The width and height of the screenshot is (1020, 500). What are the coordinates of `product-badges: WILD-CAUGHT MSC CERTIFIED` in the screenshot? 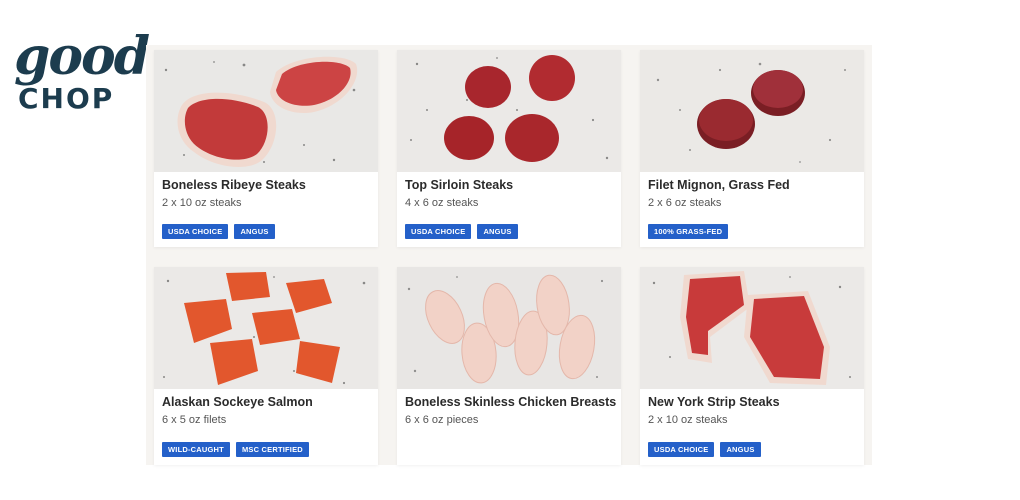 It's located at (235, 449).